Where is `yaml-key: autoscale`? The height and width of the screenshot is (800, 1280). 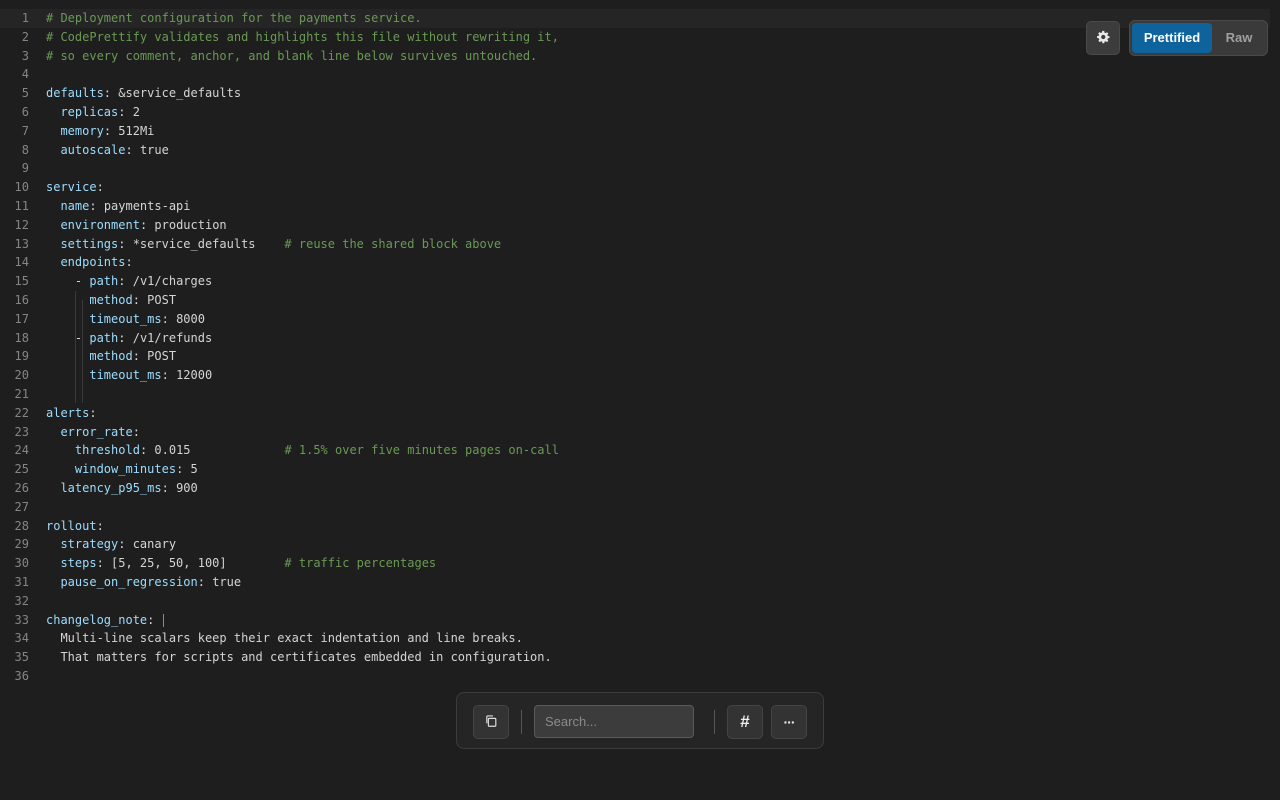 yaml-key: autoscale is located at coordinates (93, 149).